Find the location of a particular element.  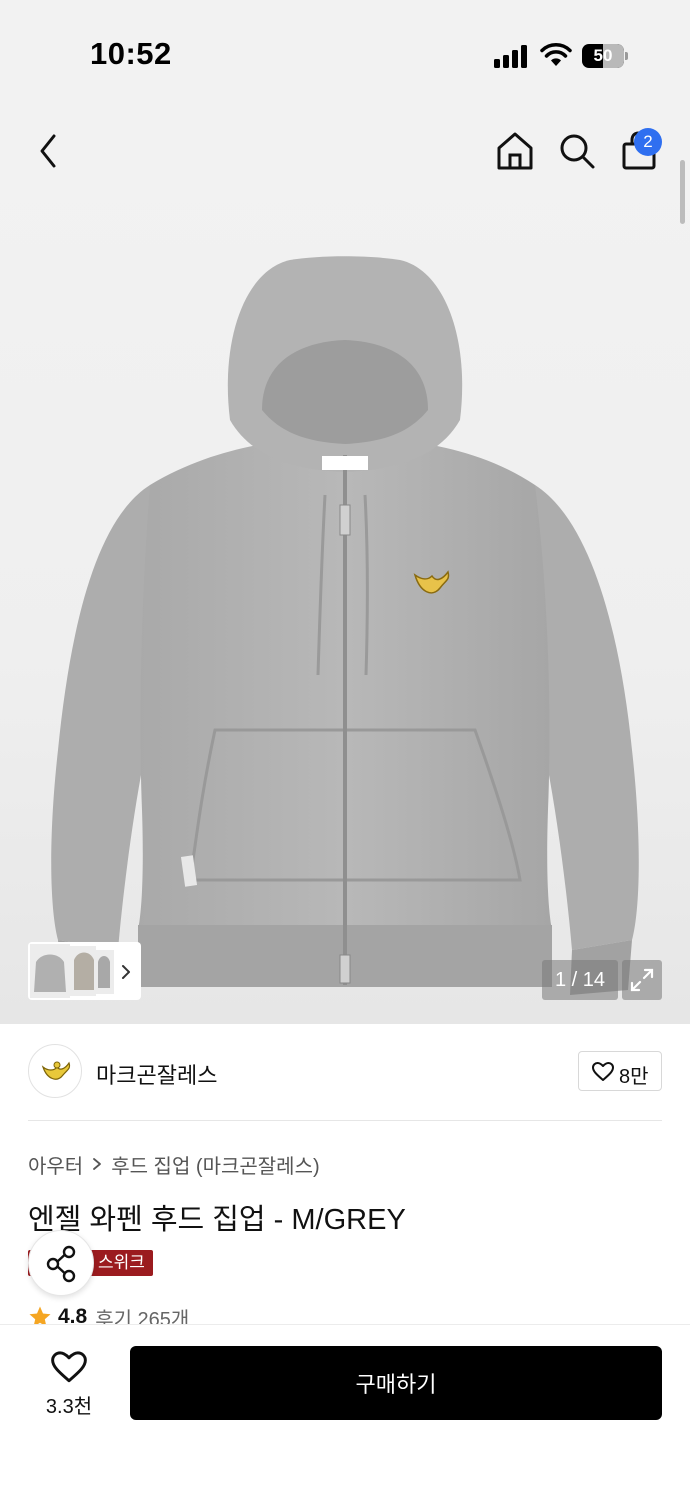

scrollbar is located at coordinates (682, 192).